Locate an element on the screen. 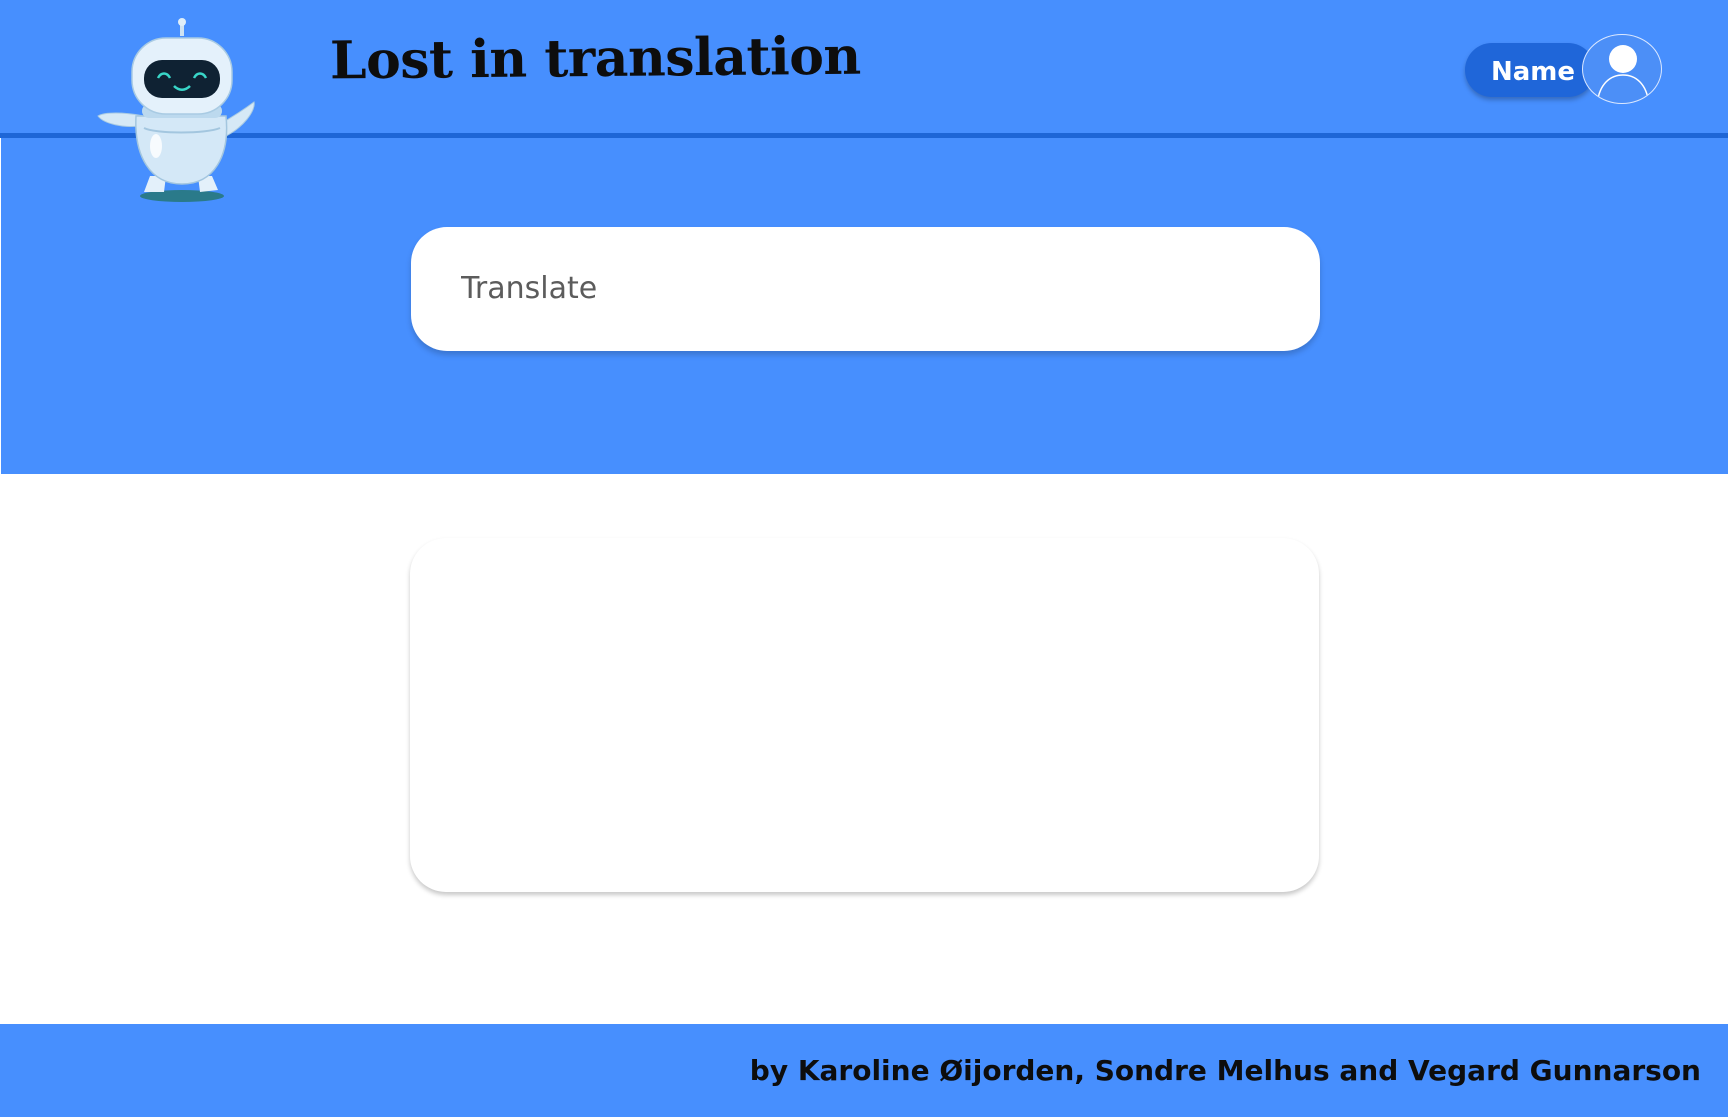  user-avatar-icon is located at coordinates (1622, 69).